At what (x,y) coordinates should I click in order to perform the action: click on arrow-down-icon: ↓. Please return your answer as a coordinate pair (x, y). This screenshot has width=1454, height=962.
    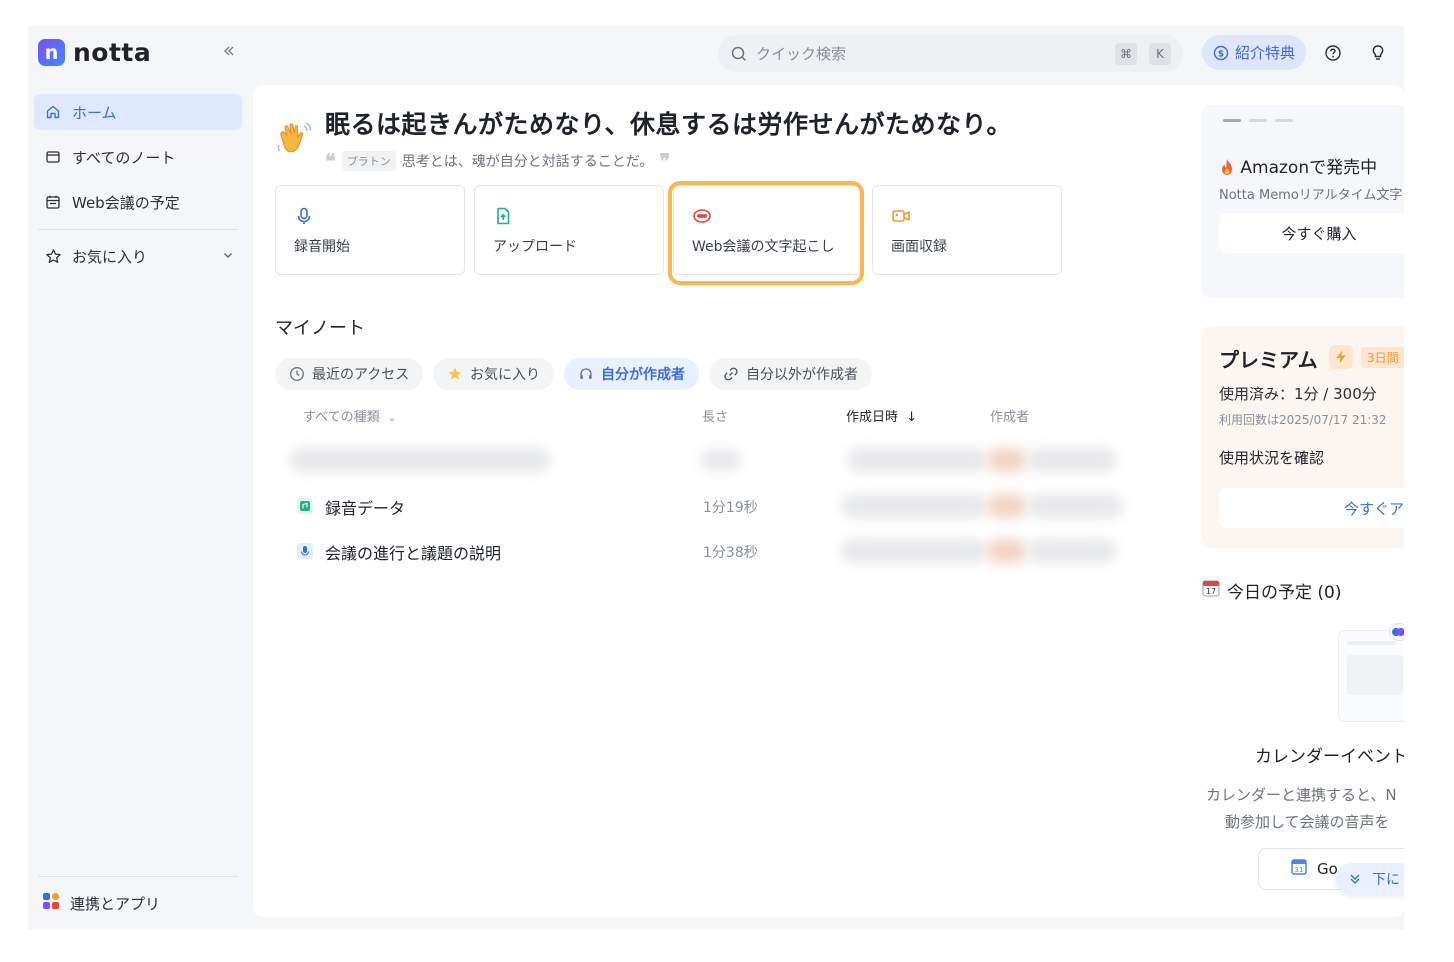
    Looking at the image, I should click on (912, 417).